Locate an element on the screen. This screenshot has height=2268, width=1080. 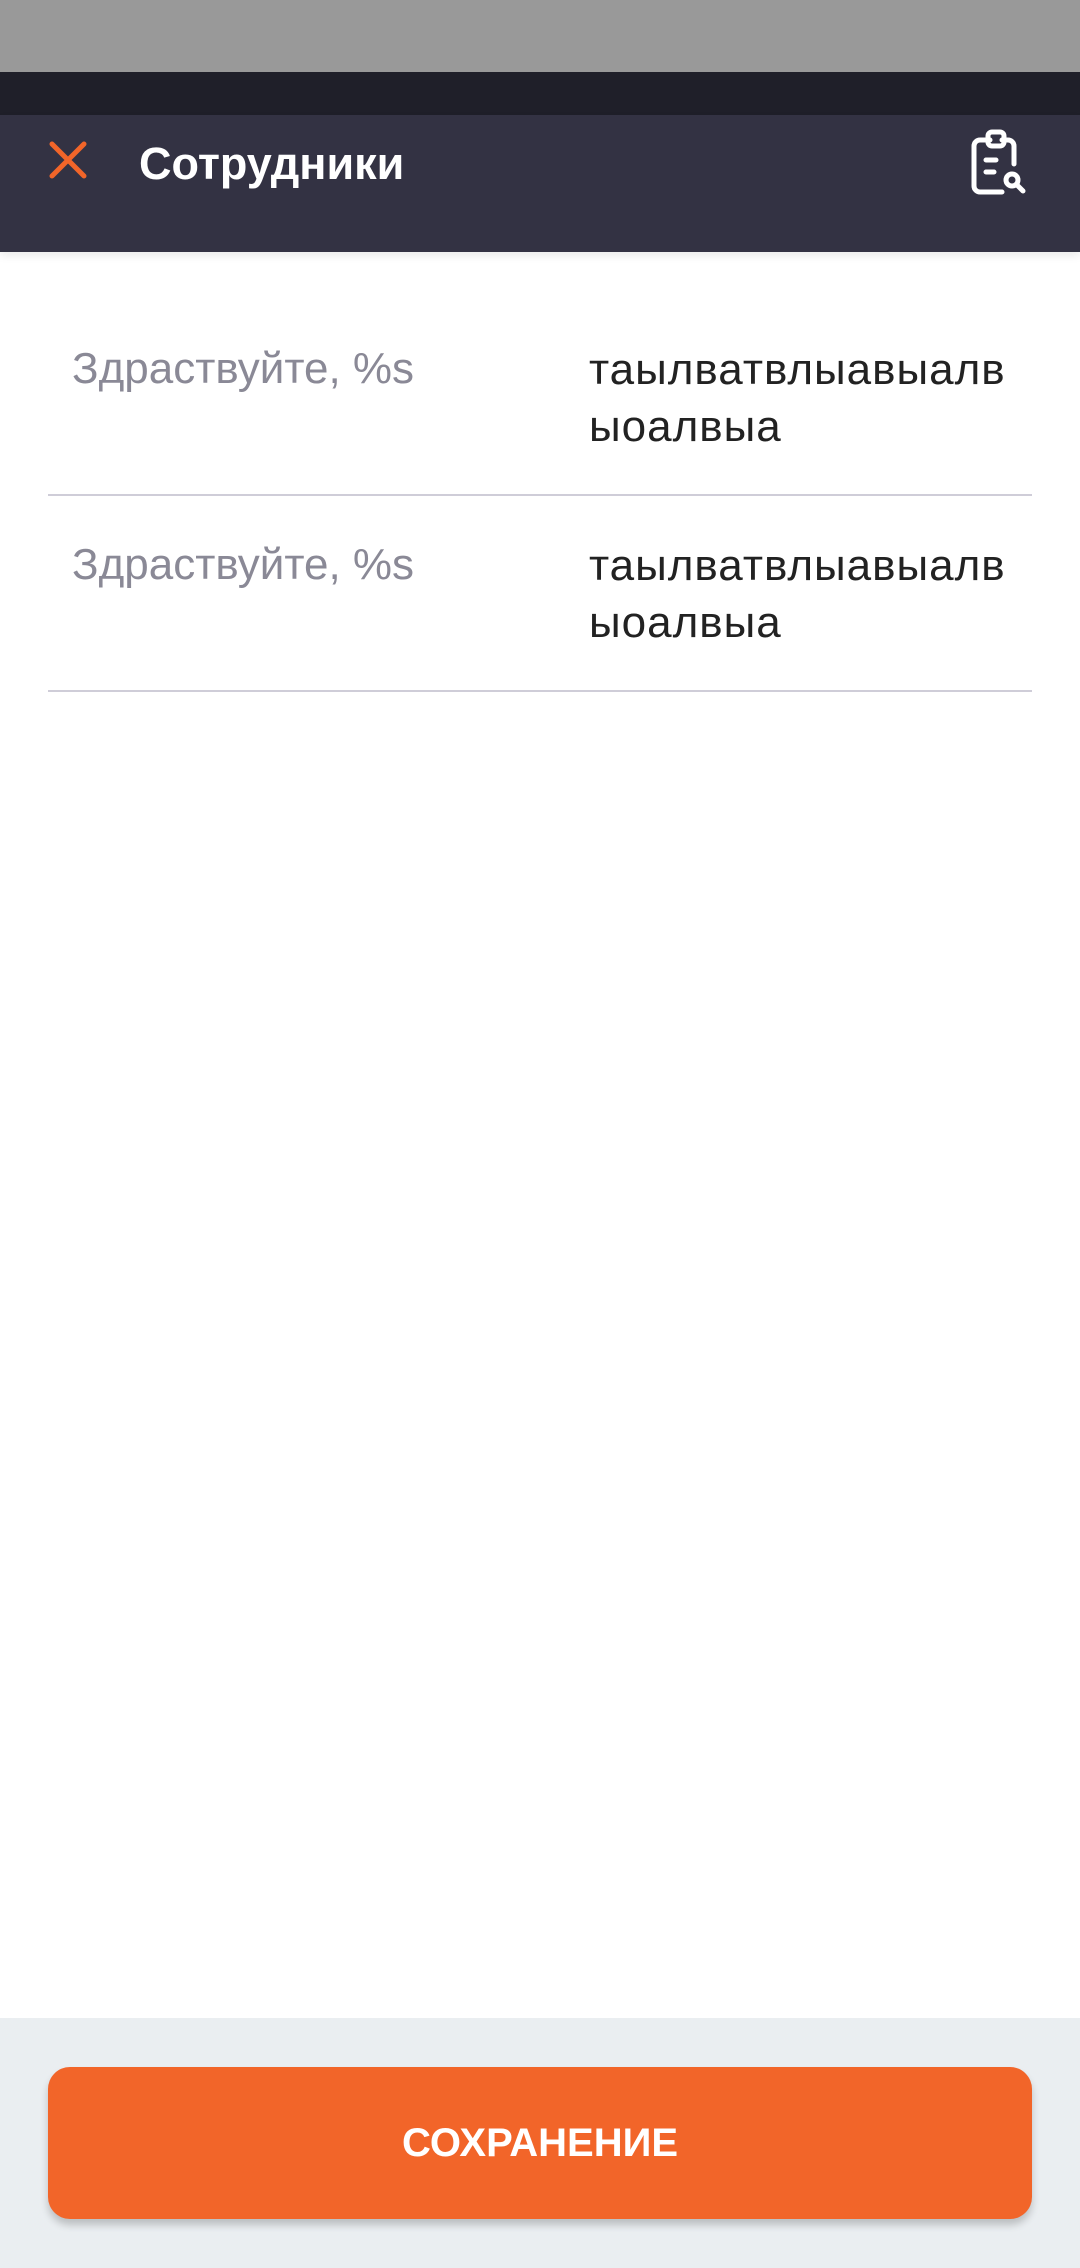
status-bar-dark is located at coordinates (540, 93).